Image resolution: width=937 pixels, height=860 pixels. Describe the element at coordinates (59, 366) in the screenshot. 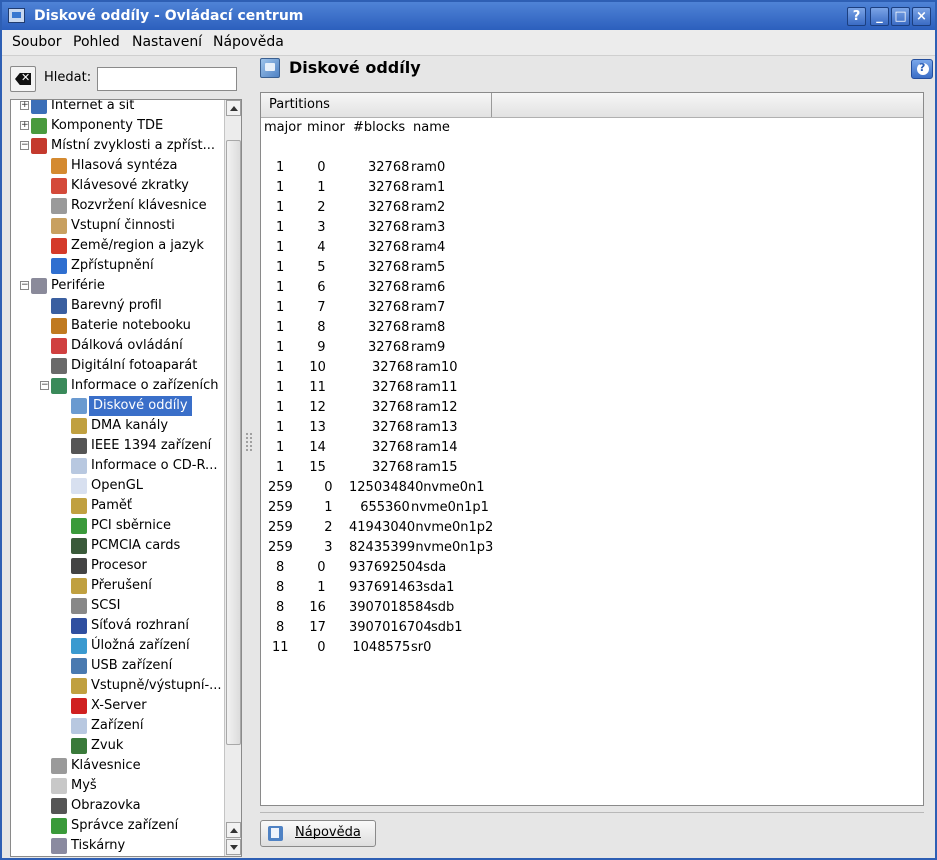

I see `camera-icon` at that location.